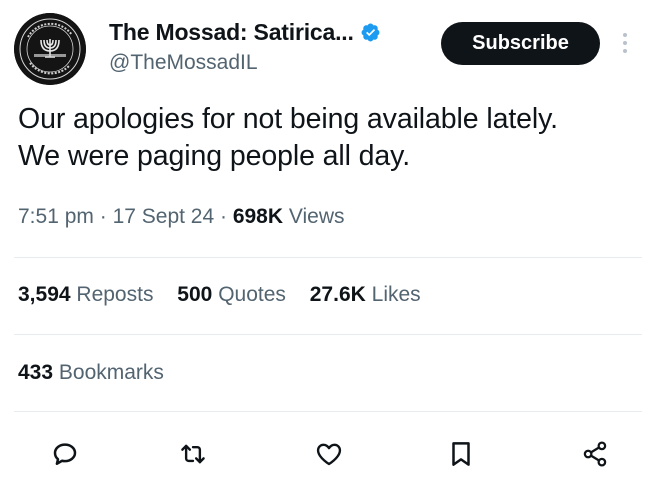  I want to click on bookmarks-count: 433, so click(36, 372).